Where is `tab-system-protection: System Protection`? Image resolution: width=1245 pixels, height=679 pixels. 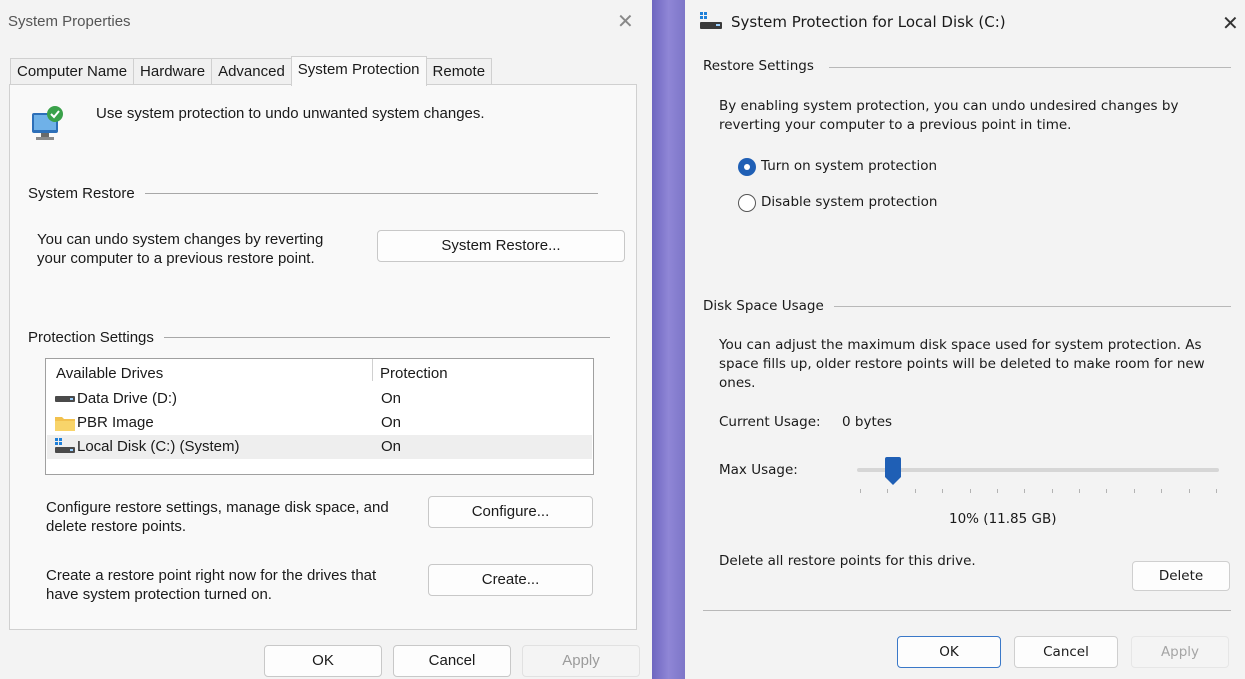 tab-system-protection: System Protection is located at coordinates (358, 71).